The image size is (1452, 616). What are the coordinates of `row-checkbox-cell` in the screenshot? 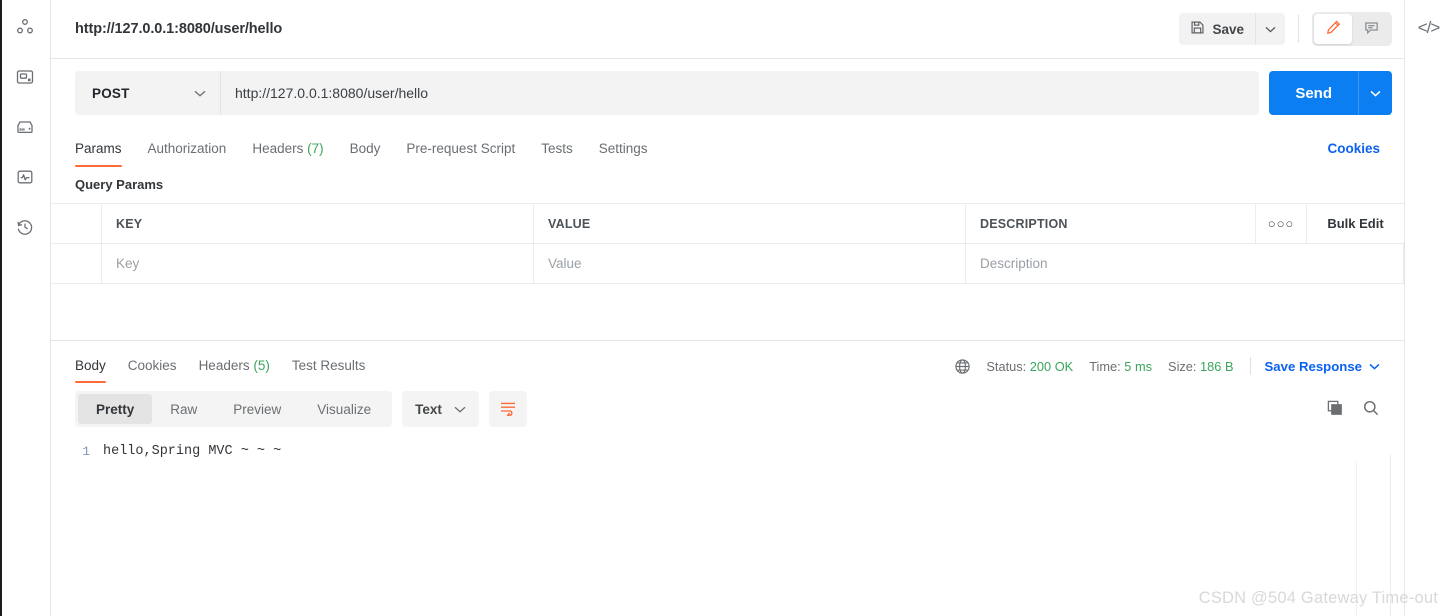 It's located at (76, 263).